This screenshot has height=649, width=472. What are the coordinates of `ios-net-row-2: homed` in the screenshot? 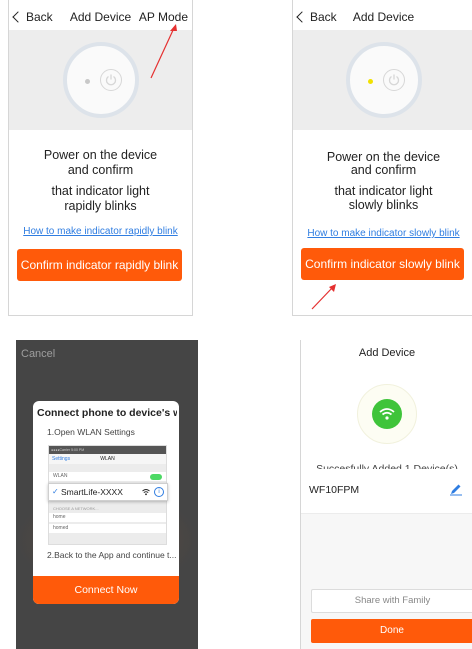 It's located at (107, 528).